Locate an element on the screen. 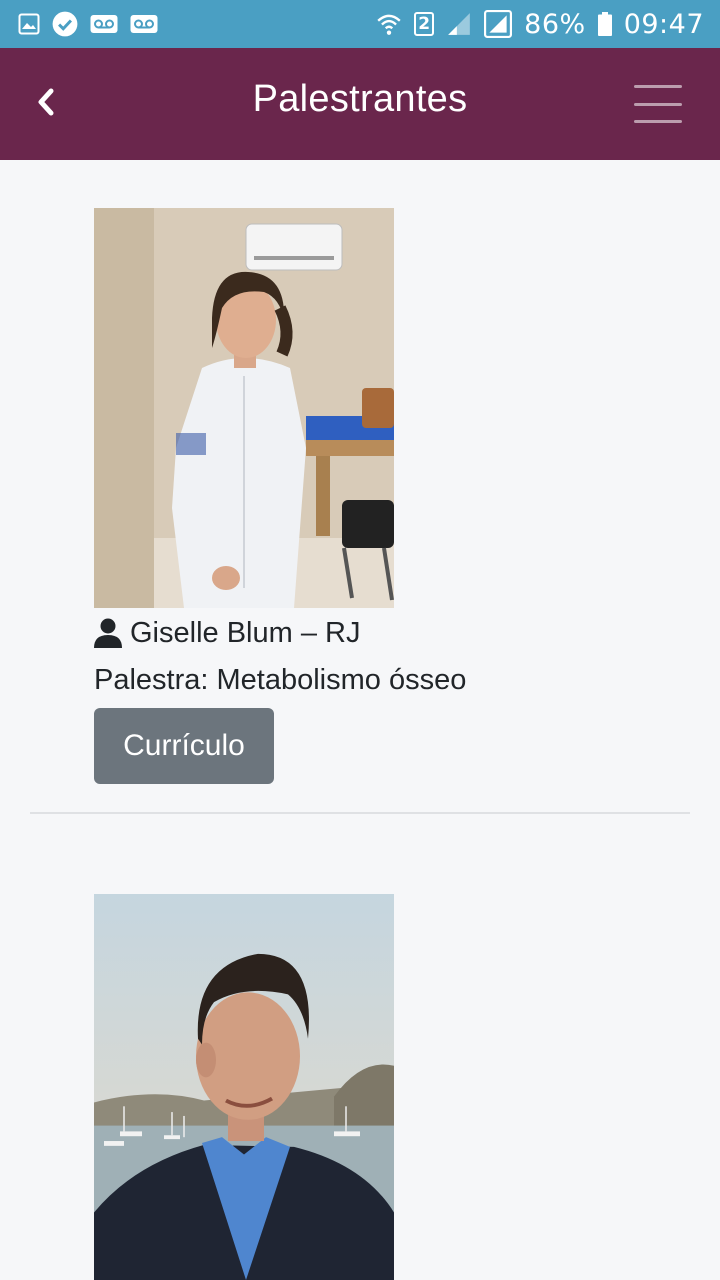 The width and height of the screenshot is (720, 1280). battery-percent: 86% is located at coordinates (555, 24).